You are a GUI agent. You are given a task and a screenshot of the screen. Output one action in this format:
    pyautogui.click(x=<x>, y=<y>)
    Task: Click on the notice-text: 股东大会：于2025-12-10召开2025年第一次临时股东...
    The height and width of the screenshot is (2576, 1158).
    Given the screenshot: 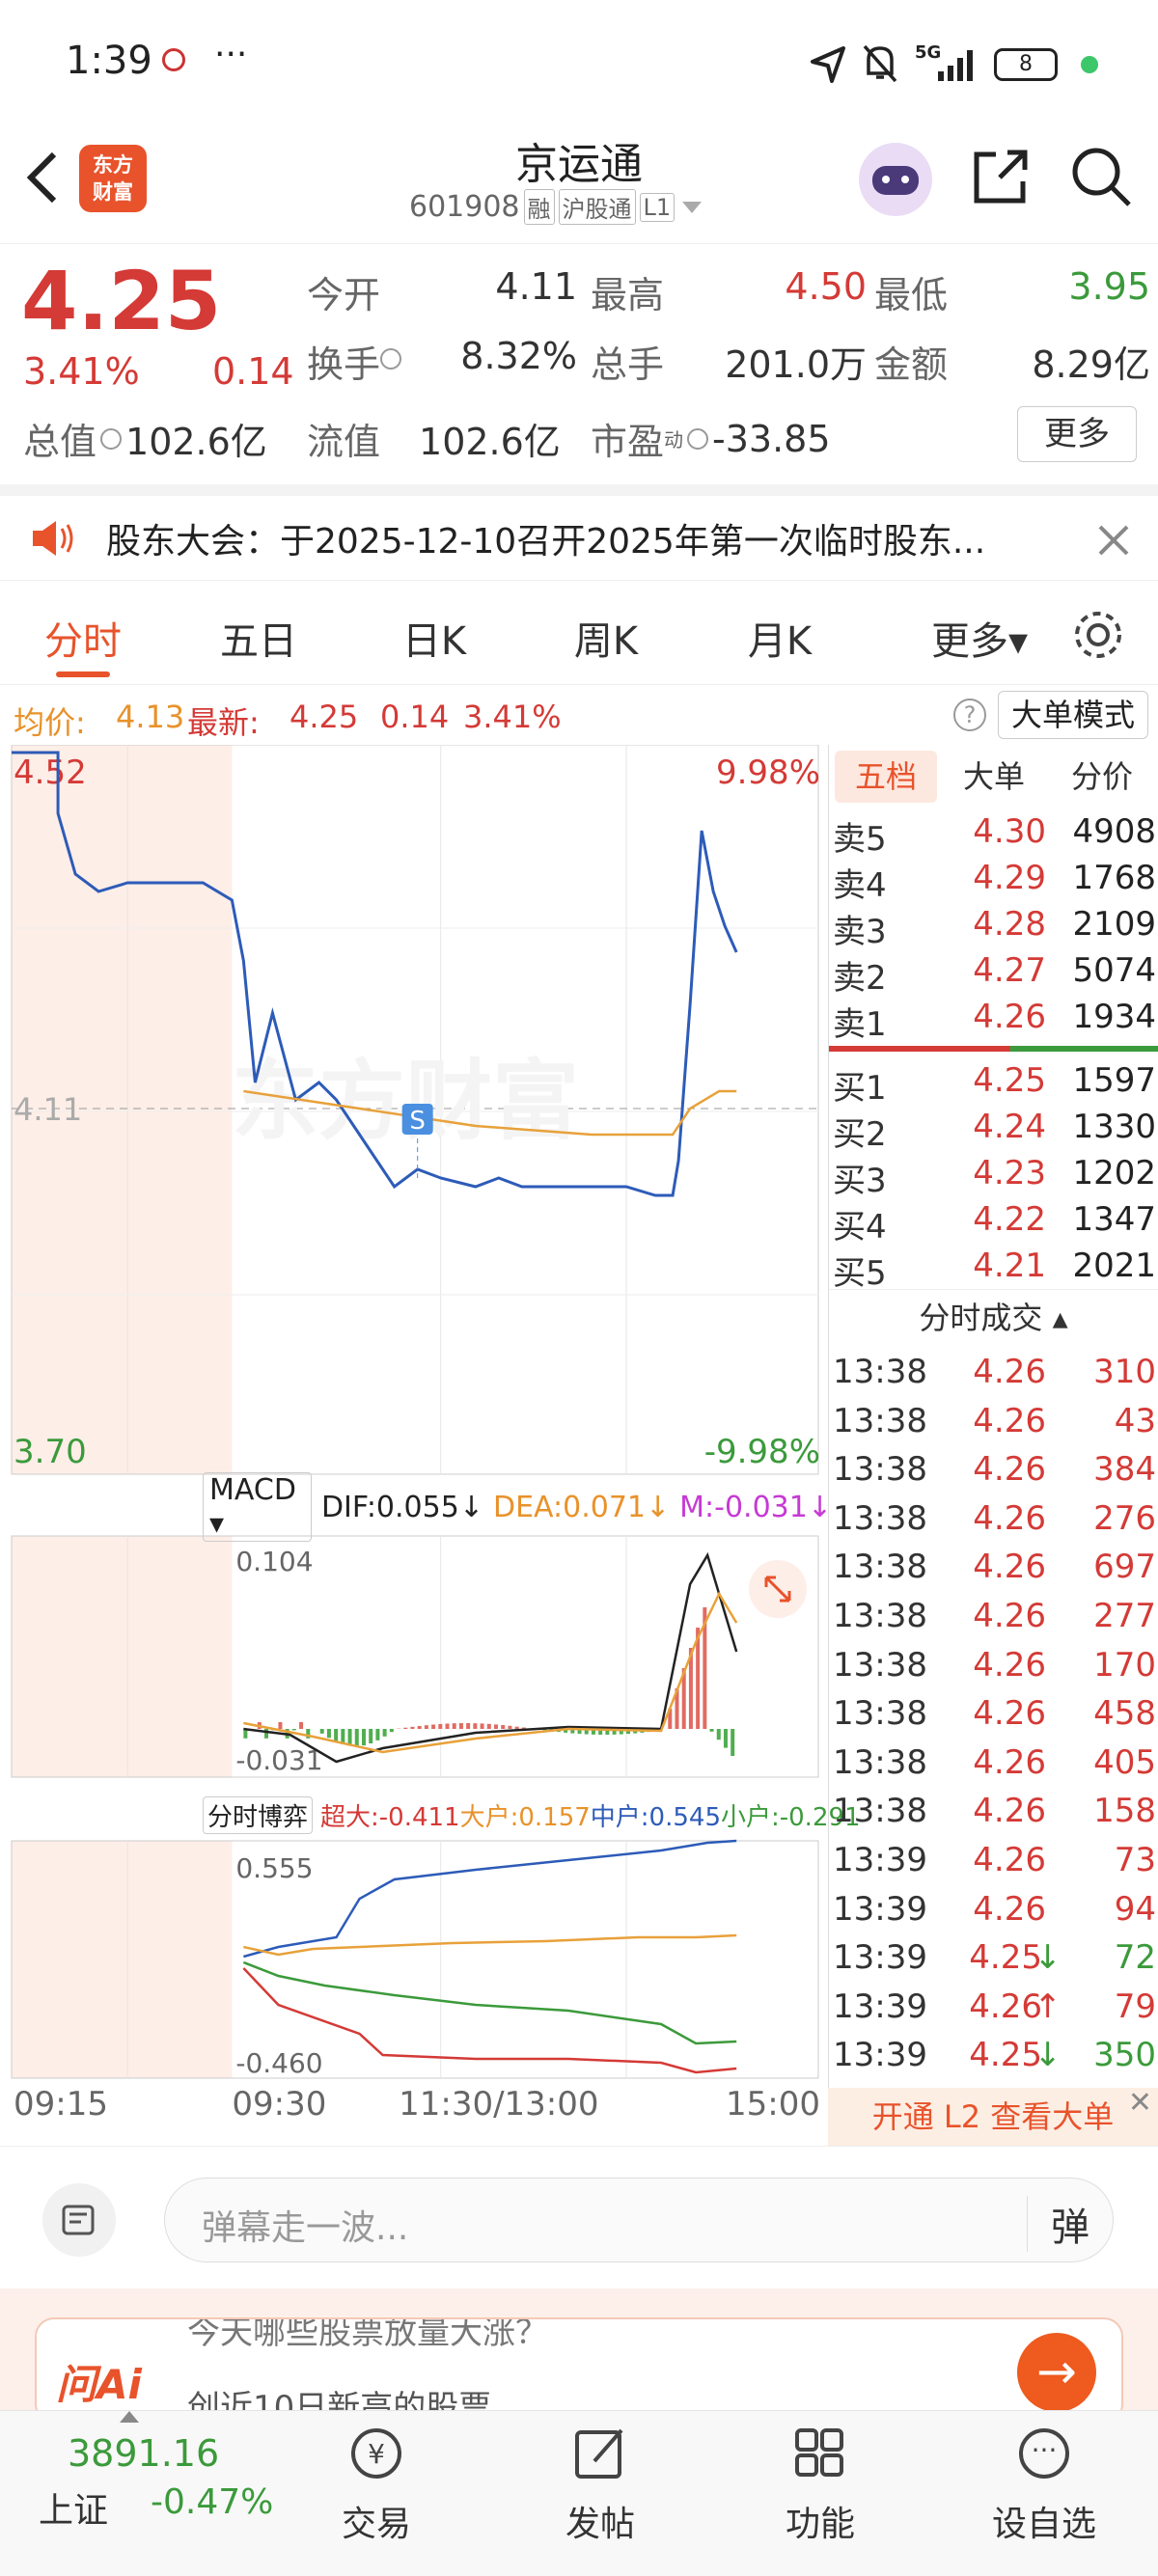 What is the action you would take?
    pyautogui.click(x=546, y=541)
    